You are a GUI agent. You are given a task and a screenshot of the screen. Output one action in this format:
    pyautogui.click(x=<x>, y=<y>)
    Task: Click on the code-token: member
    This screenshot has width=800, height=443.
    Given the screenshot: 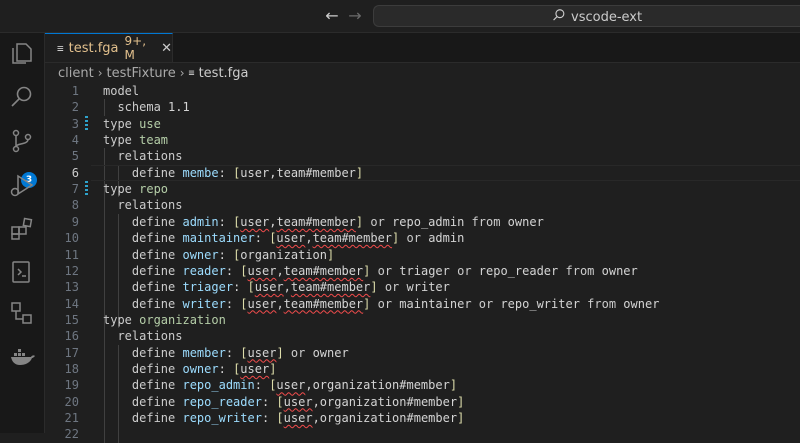 What is the action you would take?
    pyautogui.click(x=204, y=352)
    